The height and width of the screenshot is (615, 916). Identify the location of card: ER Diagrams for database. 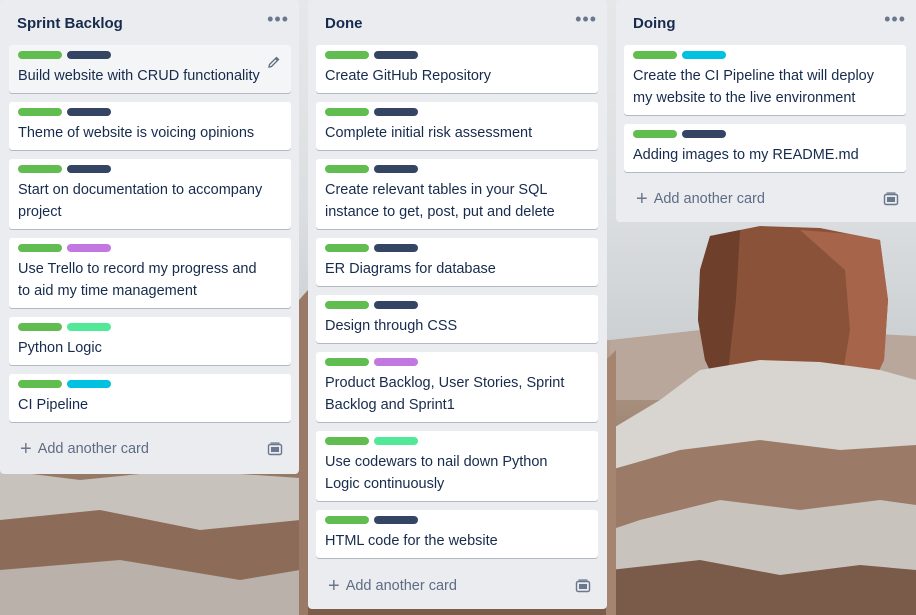
(457, 262).